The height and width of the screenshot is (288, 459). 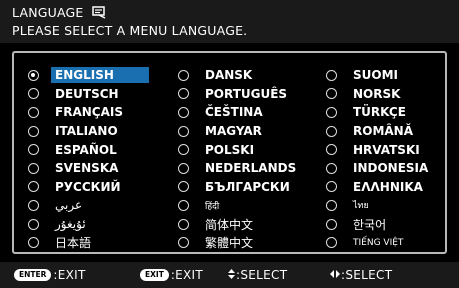 I want to click on enter-key-badge: ENTER, so click(x=33, y=275).